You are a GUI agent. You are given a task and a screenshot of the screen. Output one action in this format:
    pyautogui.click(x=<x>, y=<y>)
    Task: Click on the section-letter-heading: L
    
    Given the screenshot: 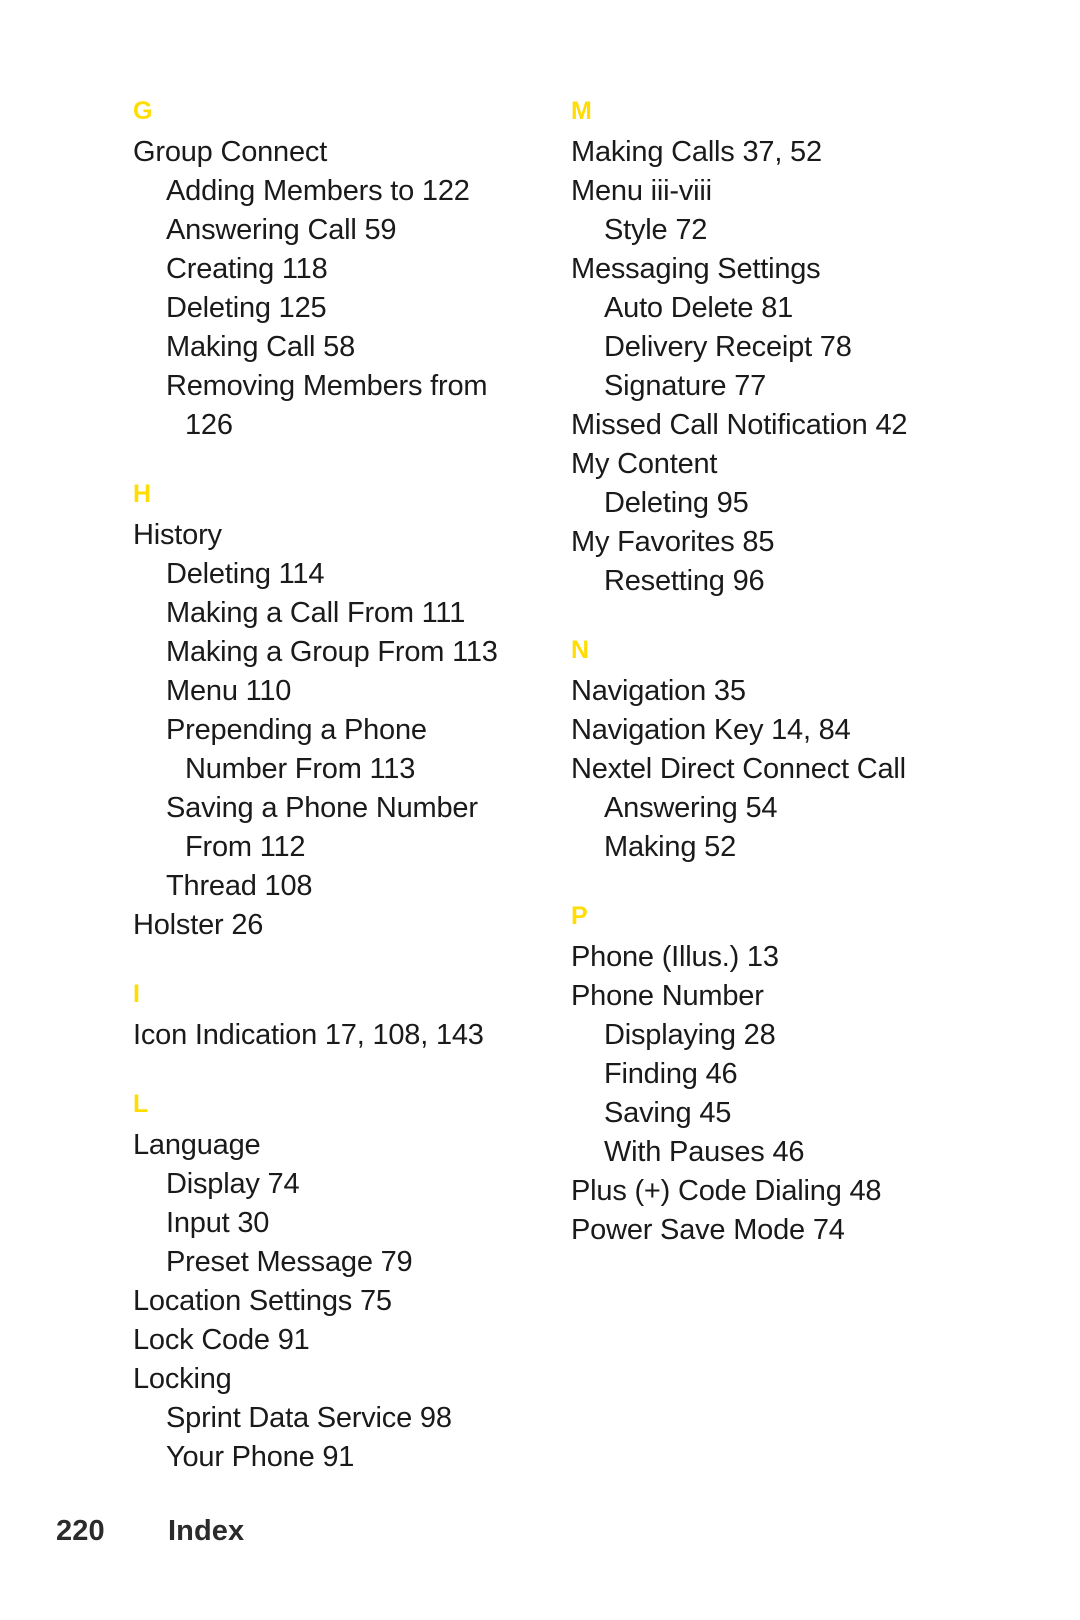 What is the action you would take?
    pyautogui.click(x=141, y=1104)
    